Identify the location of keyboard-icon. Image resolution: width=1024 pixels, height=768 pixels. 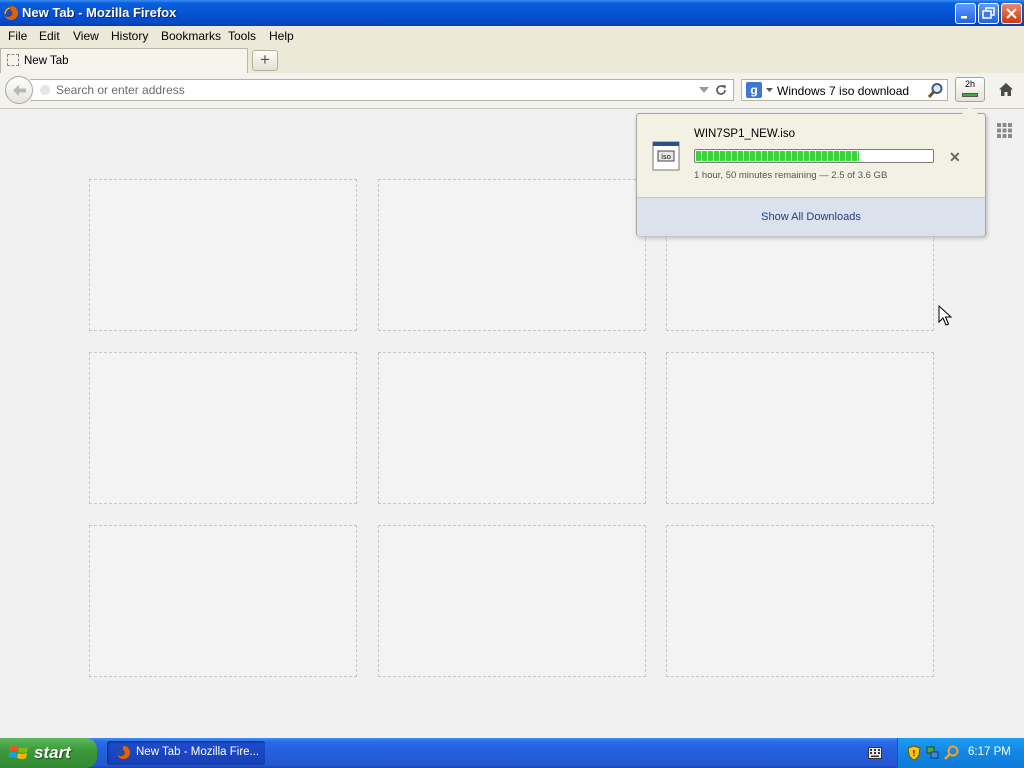
(875, 753).